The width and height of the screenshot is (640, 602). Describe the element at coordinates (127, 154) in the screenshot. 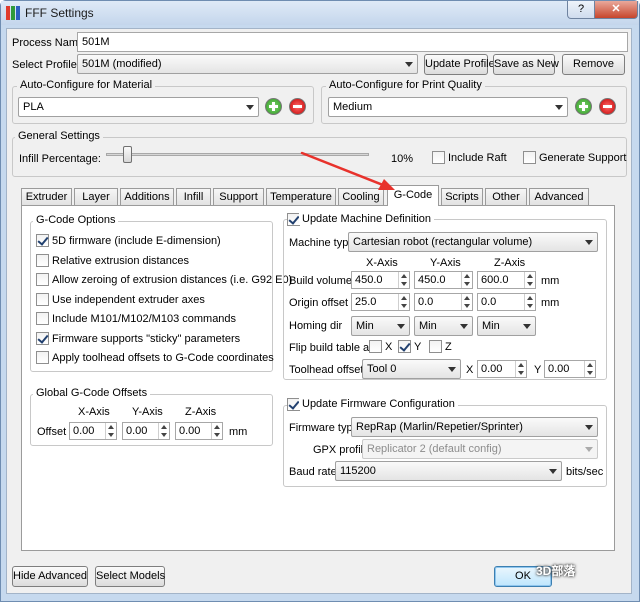

I see `infill-slider-handle` at that location.